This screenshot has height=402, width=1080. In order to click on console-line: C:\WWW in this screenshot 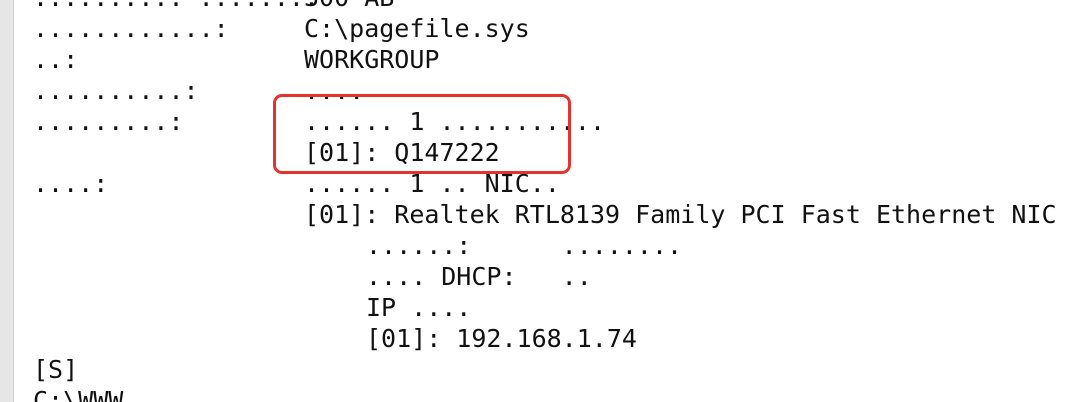, I will do `click(78, 393)`.